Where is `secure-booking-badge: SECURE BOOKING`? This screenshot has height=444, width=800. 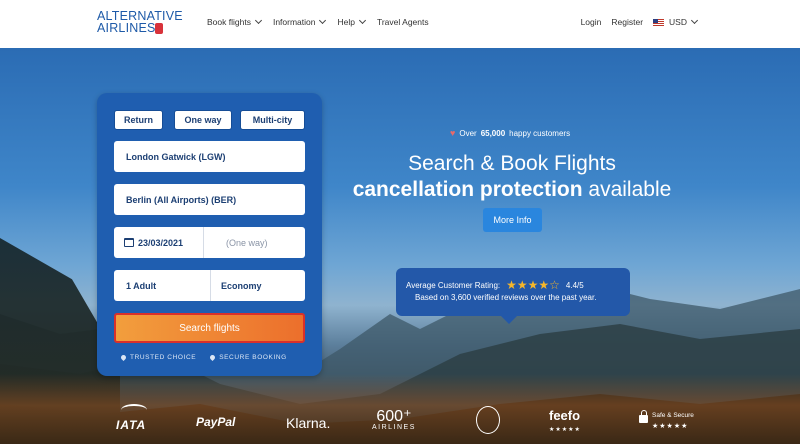
secure-booking-badge: SECURE BOOKING is located at coordinates (248, 357).